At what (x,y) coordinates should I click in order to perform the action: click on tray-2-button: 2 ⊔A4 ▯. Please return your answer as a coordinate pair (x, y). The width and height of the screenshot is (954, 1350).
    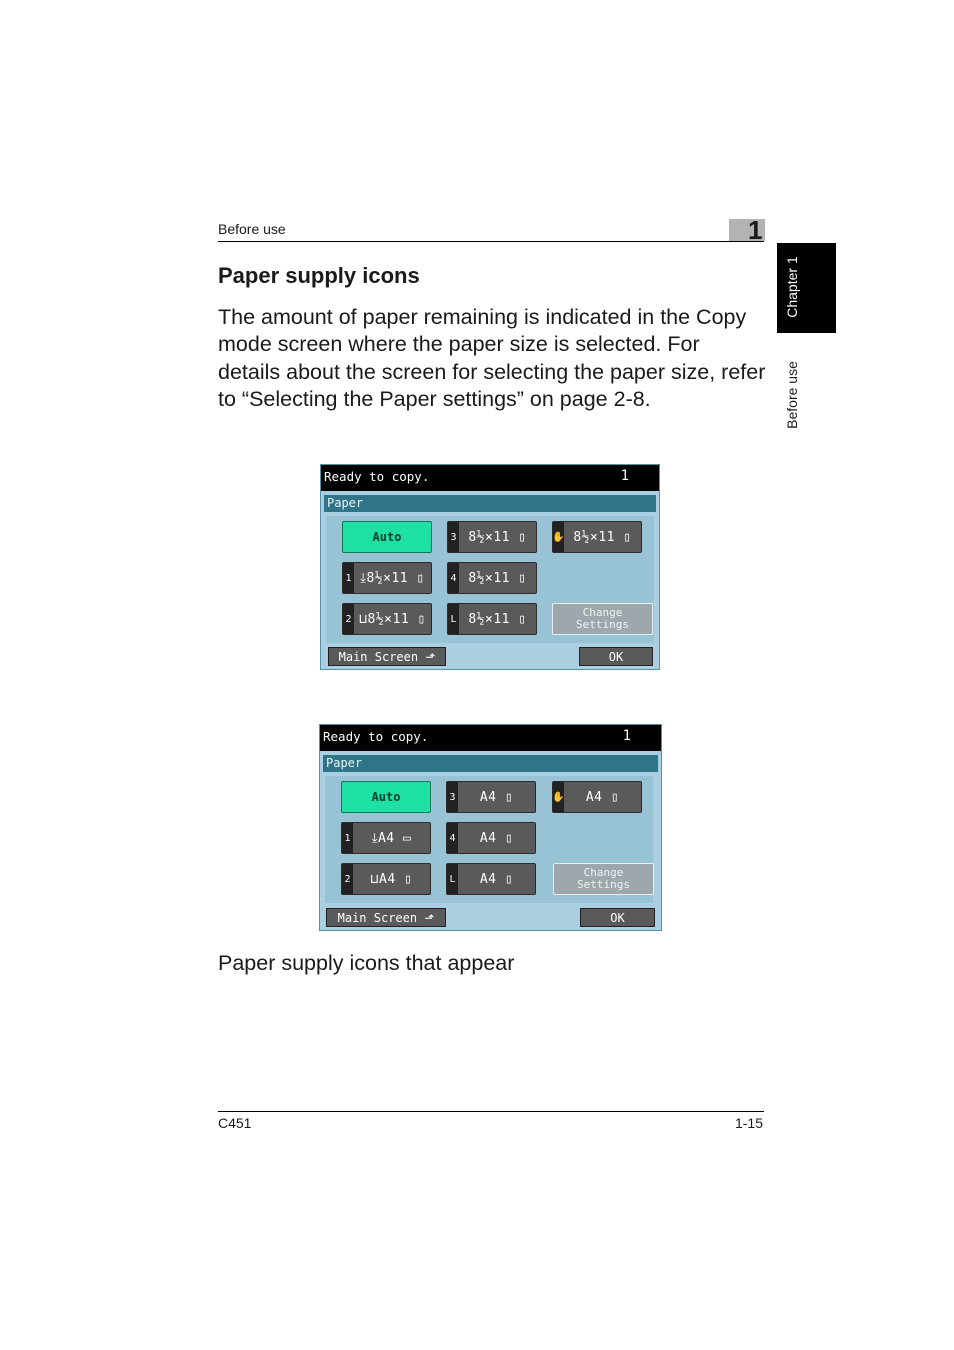
    Looking at the image, I should click on (386, 879).